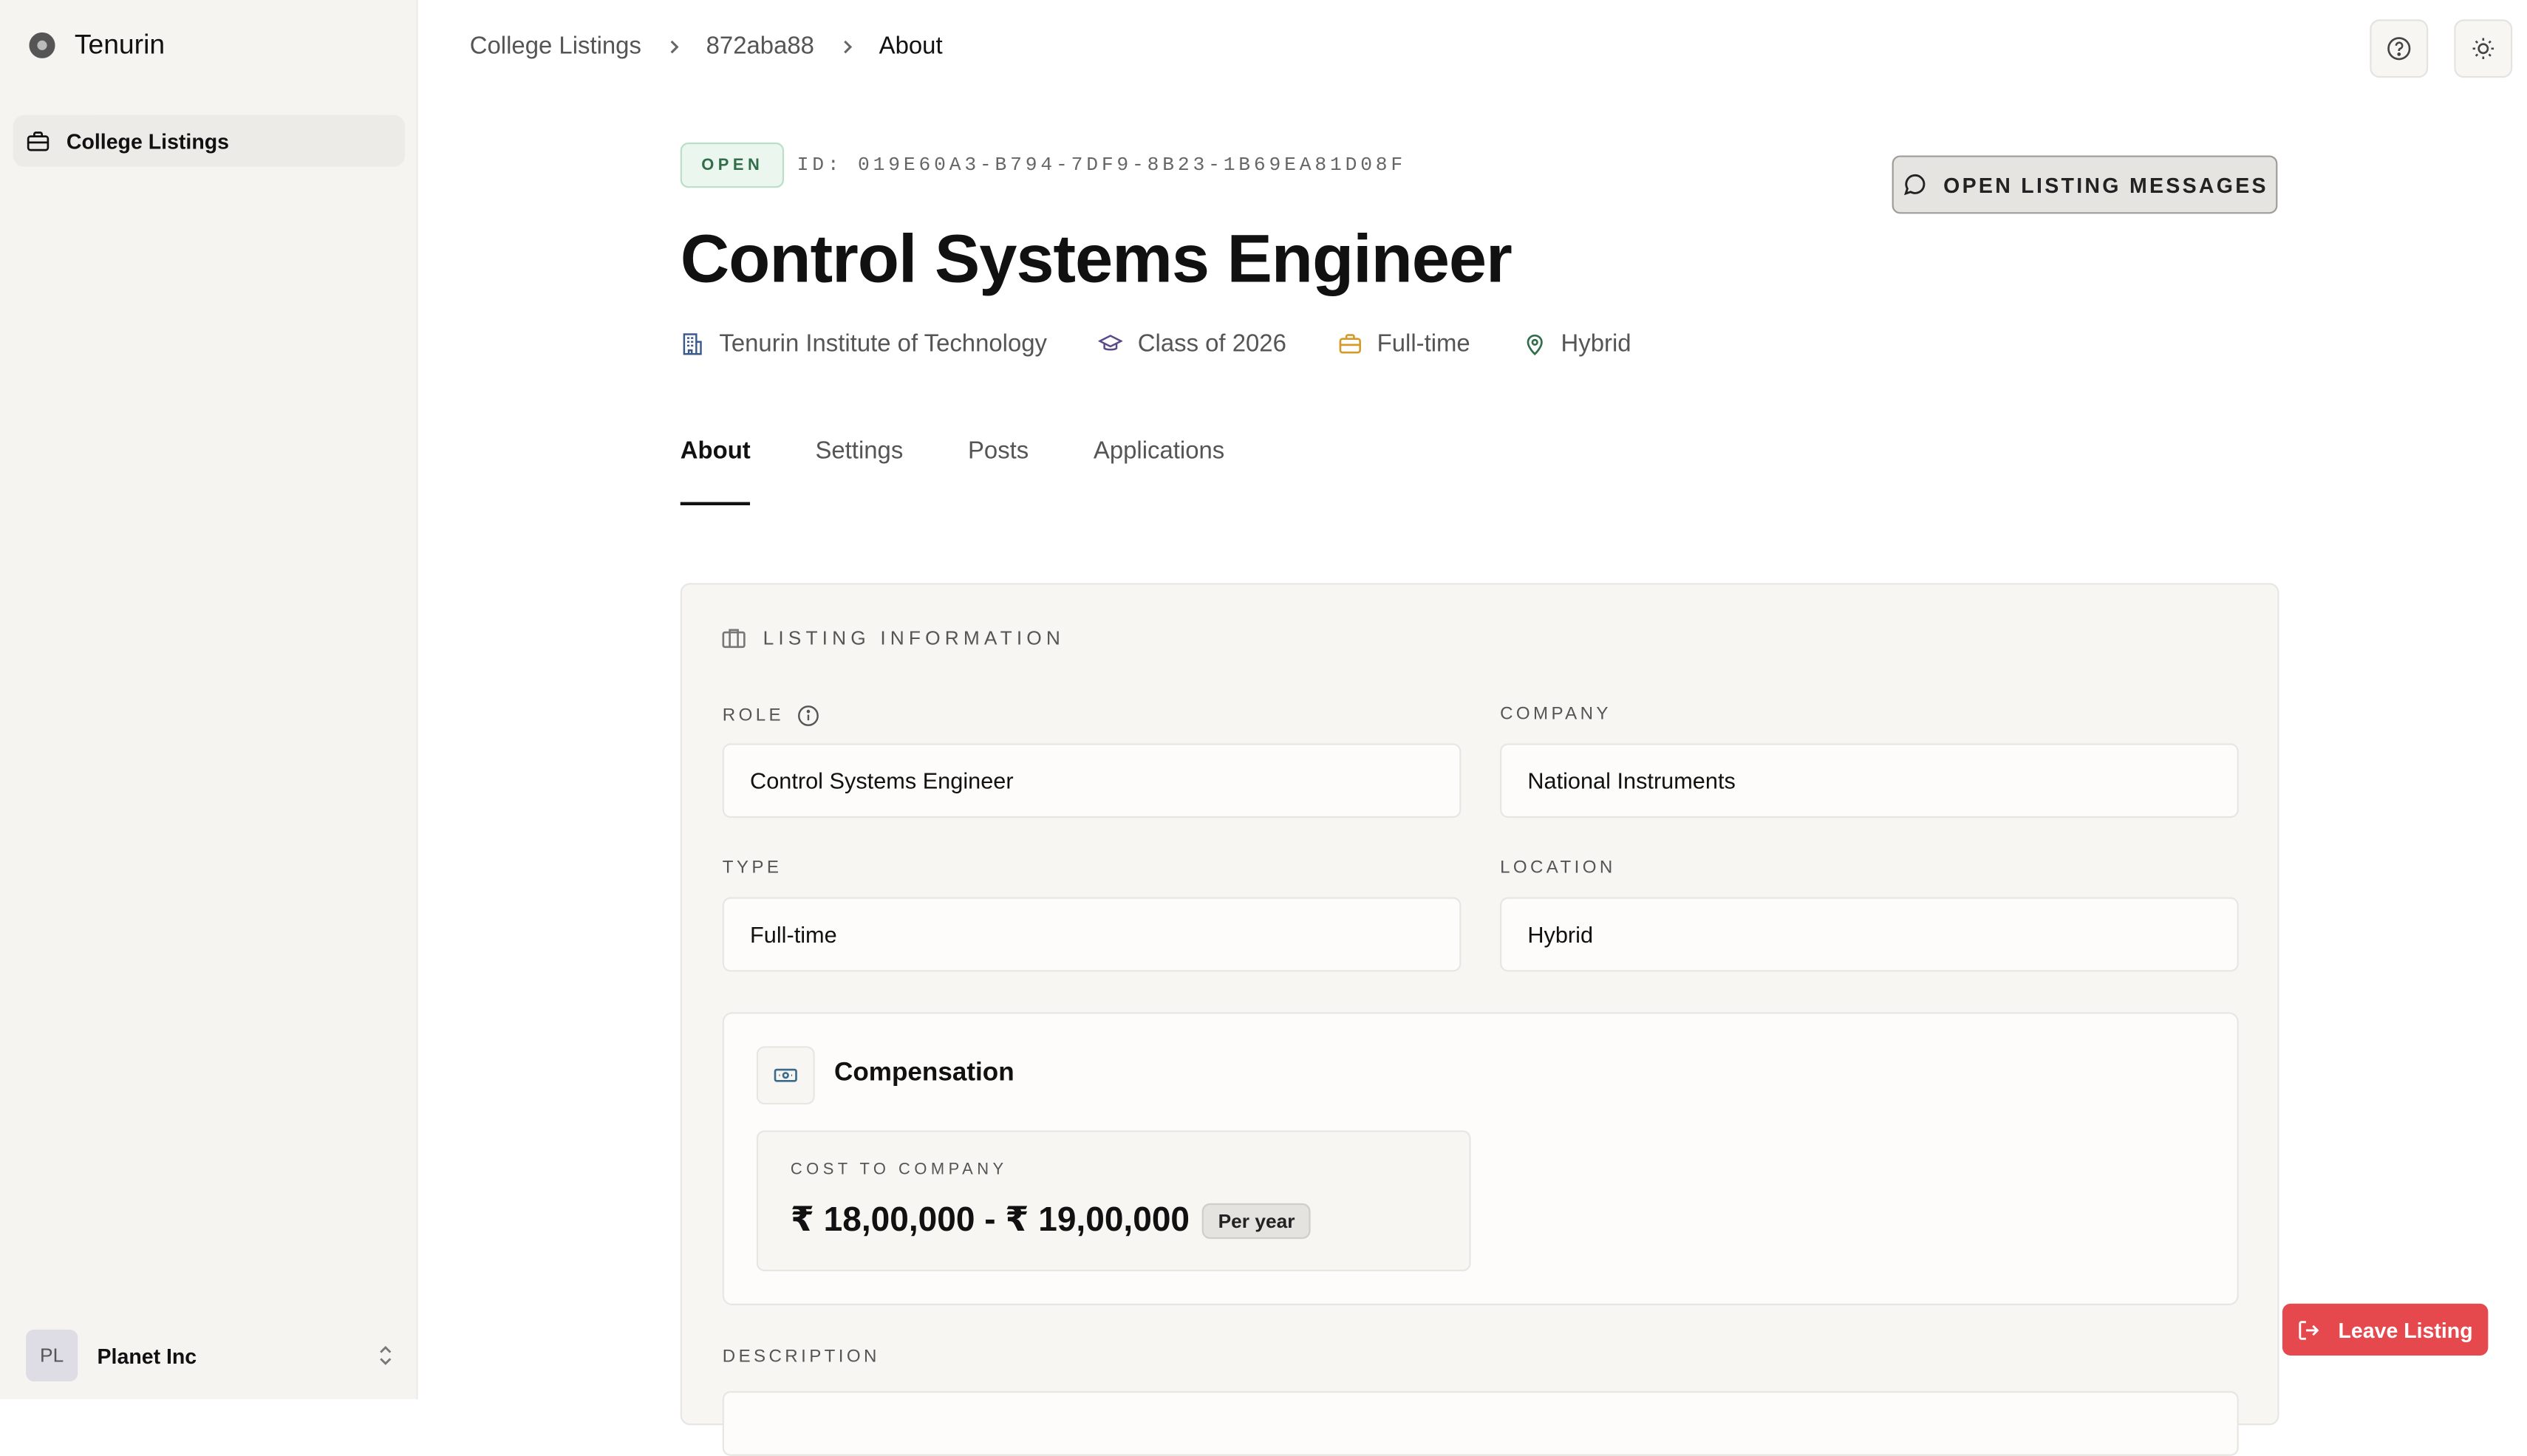 This screenshot has width=2527, height=1456. I want to click on account-switcher: PL Planet Inc, so click(210, 1355).